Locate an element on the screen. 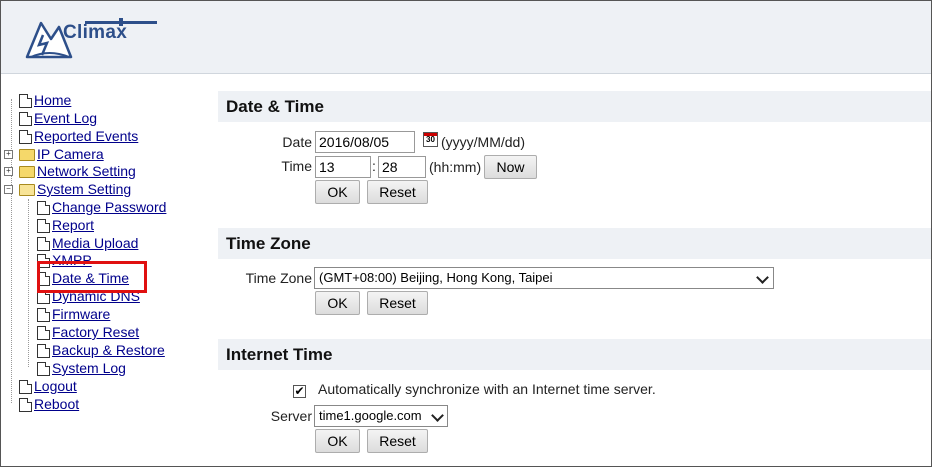  sidebar-item-system-setting: System Setting is located at coordinates (75, 189).